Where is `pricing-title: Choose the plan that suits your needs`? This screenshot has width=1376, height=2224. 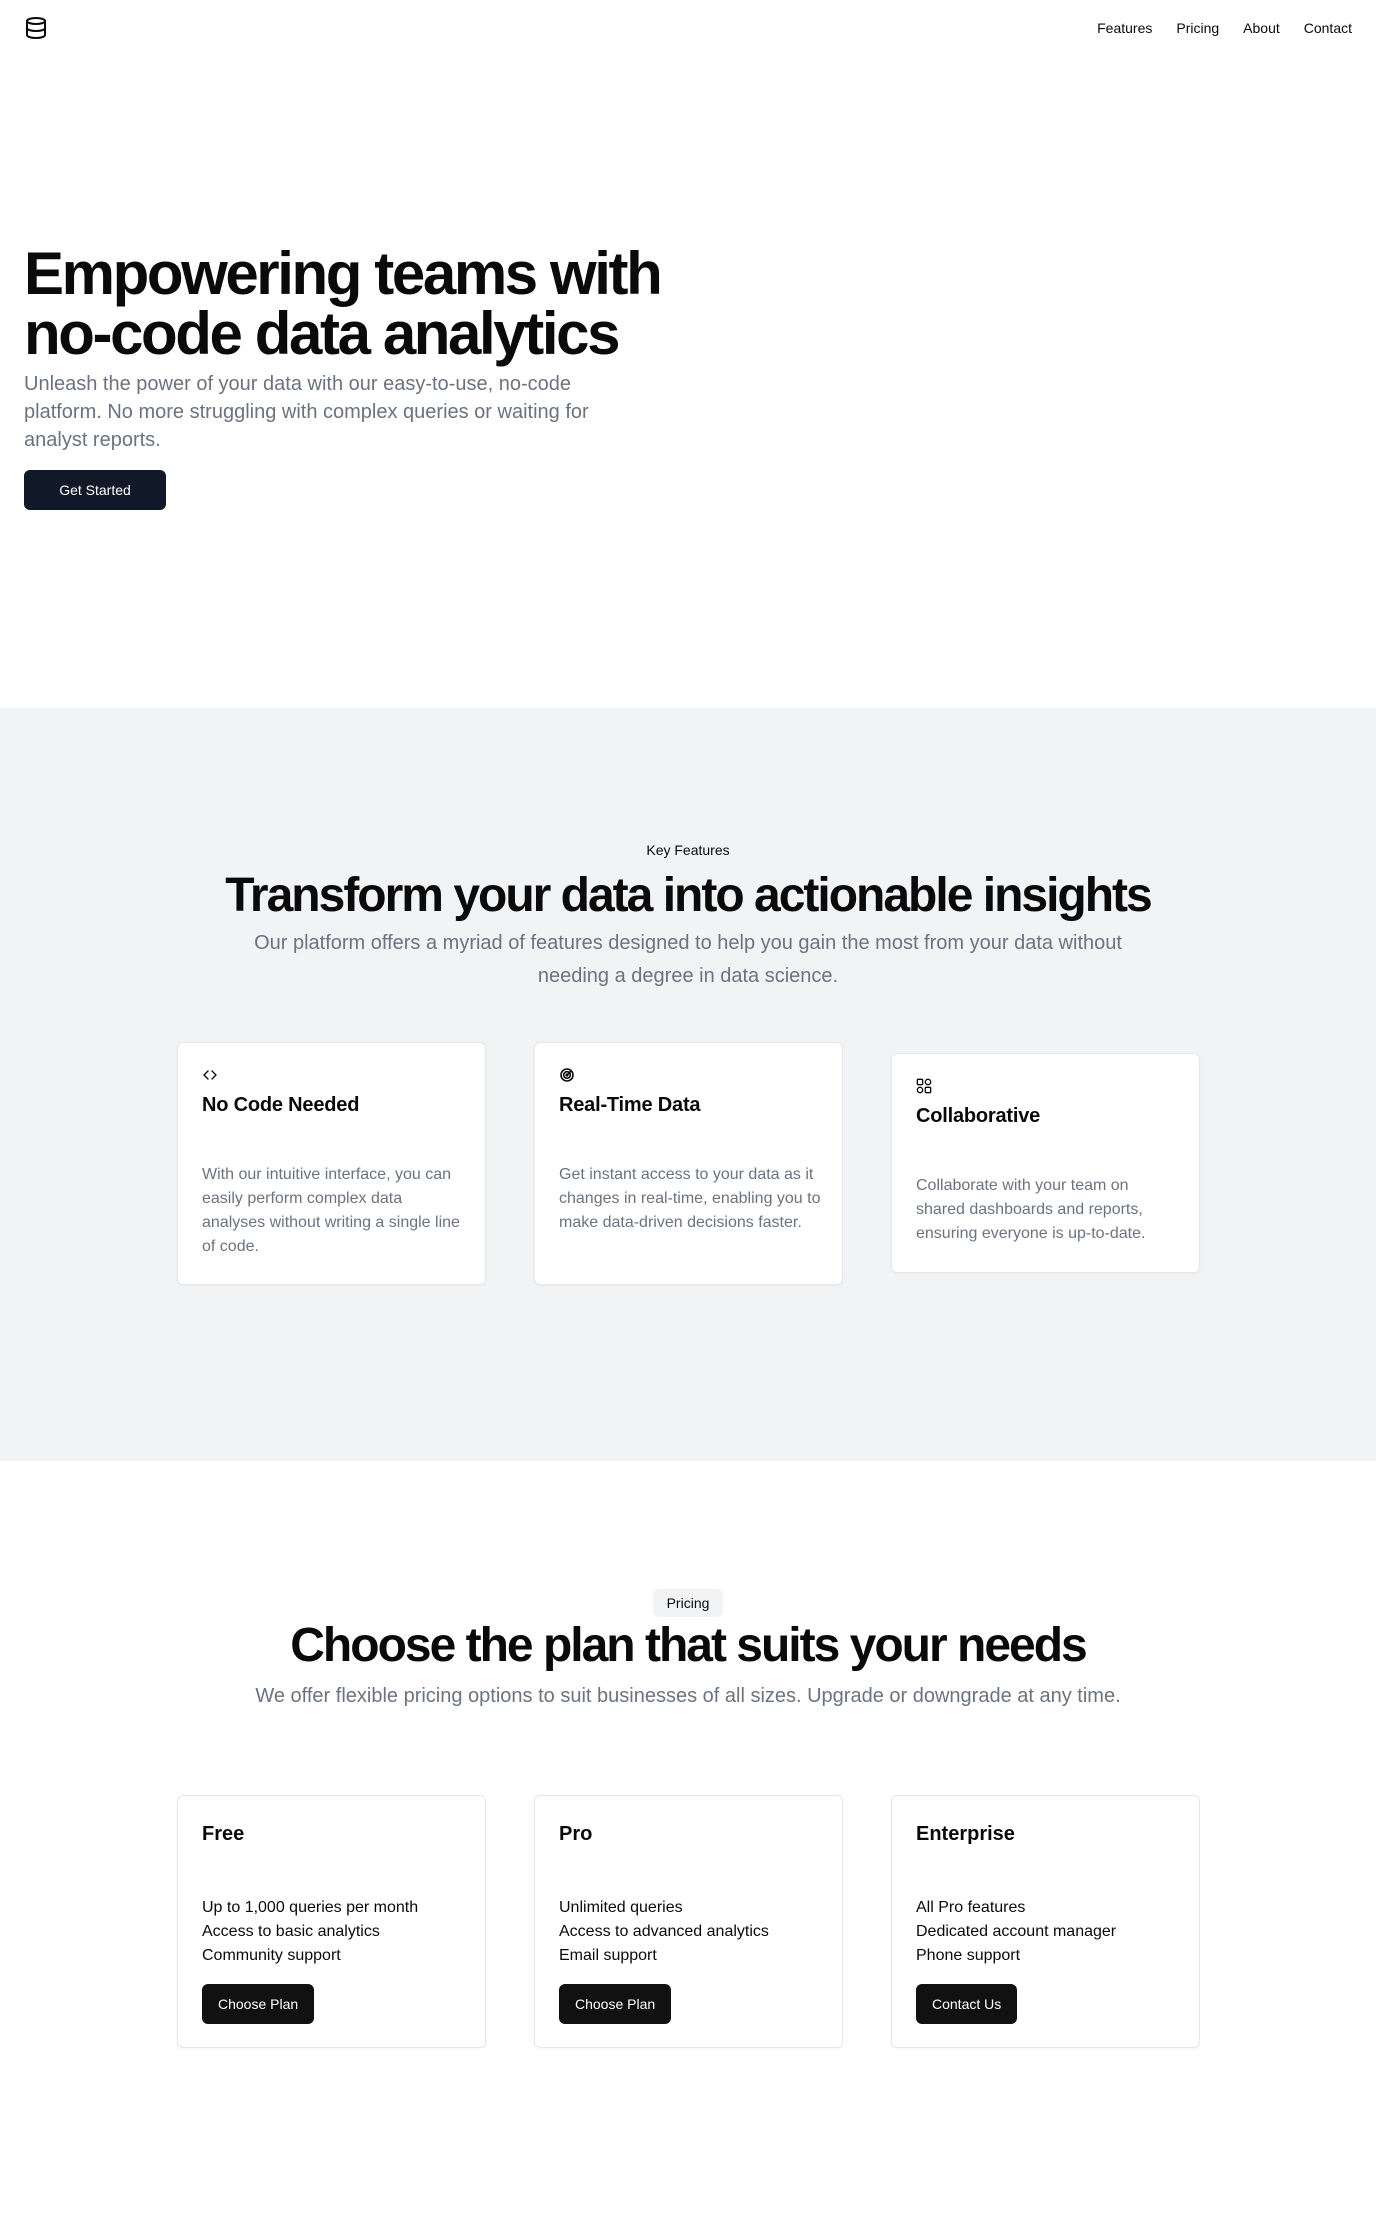 pricing-title: Choose the plan that suits your needs is located at coordinates (688, 1645).